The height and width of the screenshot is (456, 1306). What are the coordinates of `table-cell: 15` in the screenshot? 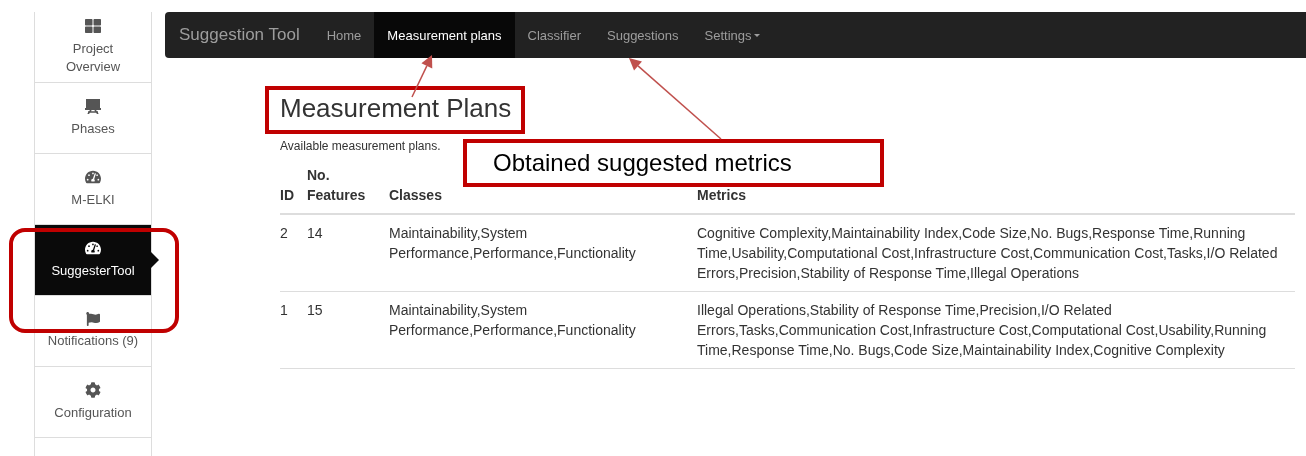 It's located at (348, 330).